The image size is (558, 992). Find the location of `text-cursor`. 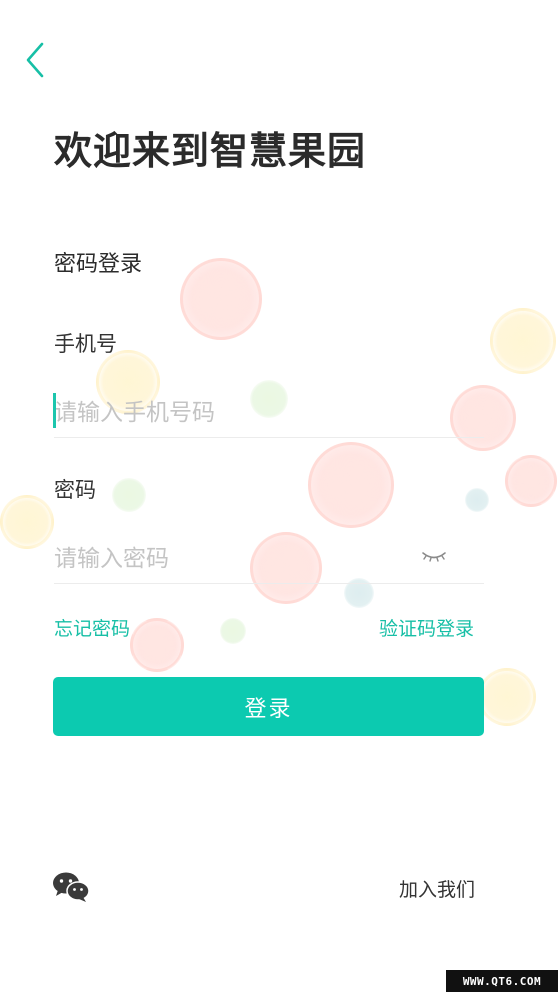

text-cursor is located at coordinates (54, 410).